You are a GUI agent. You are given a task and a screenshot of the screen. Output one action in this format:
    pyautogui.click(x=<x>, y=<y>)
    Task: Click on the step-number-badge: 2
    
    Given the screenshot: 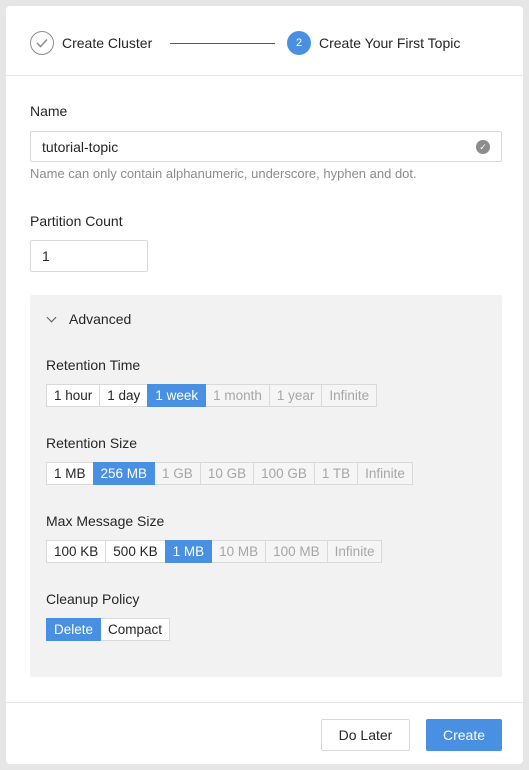 What is the action you would take?
    pyautogui.click(x=299, y=43)
    